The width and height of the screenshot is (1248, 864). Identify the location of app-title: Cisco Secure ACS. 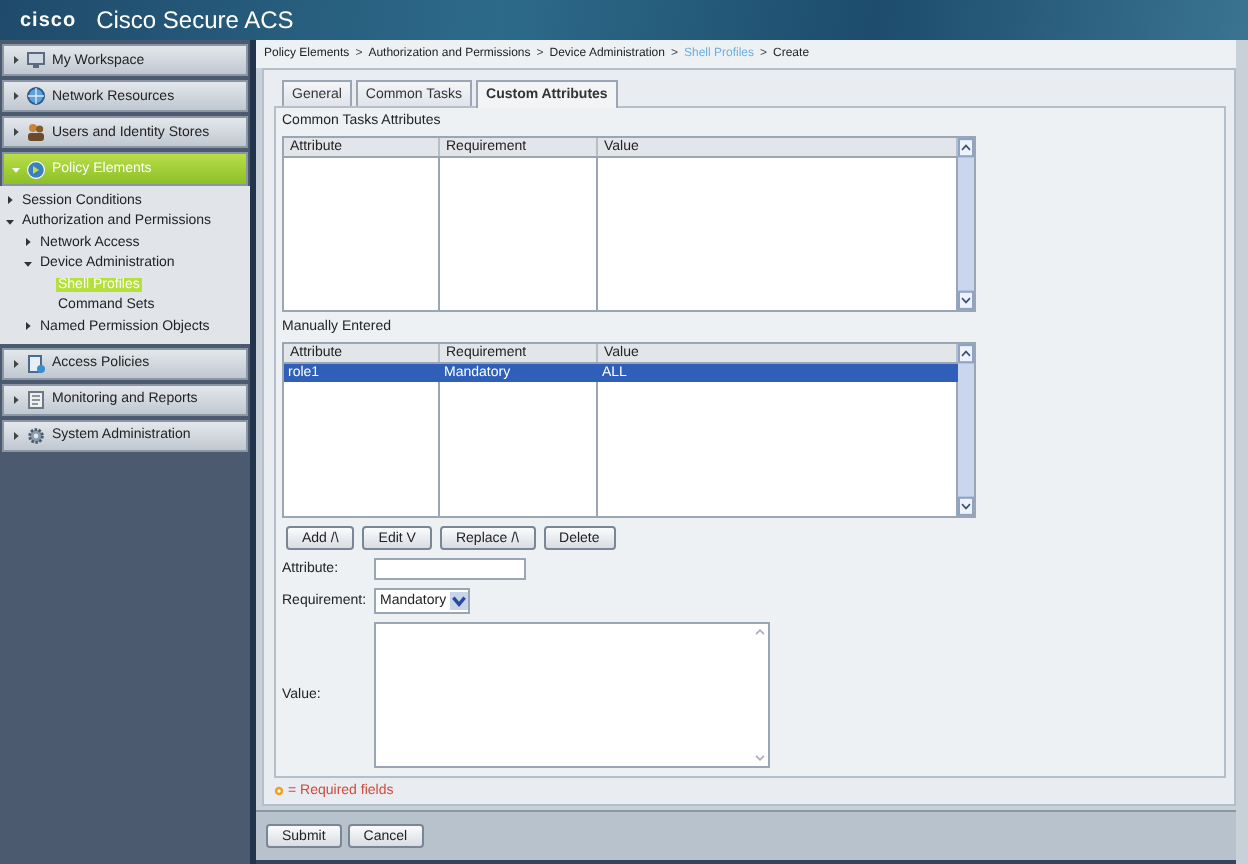
(195, 20).